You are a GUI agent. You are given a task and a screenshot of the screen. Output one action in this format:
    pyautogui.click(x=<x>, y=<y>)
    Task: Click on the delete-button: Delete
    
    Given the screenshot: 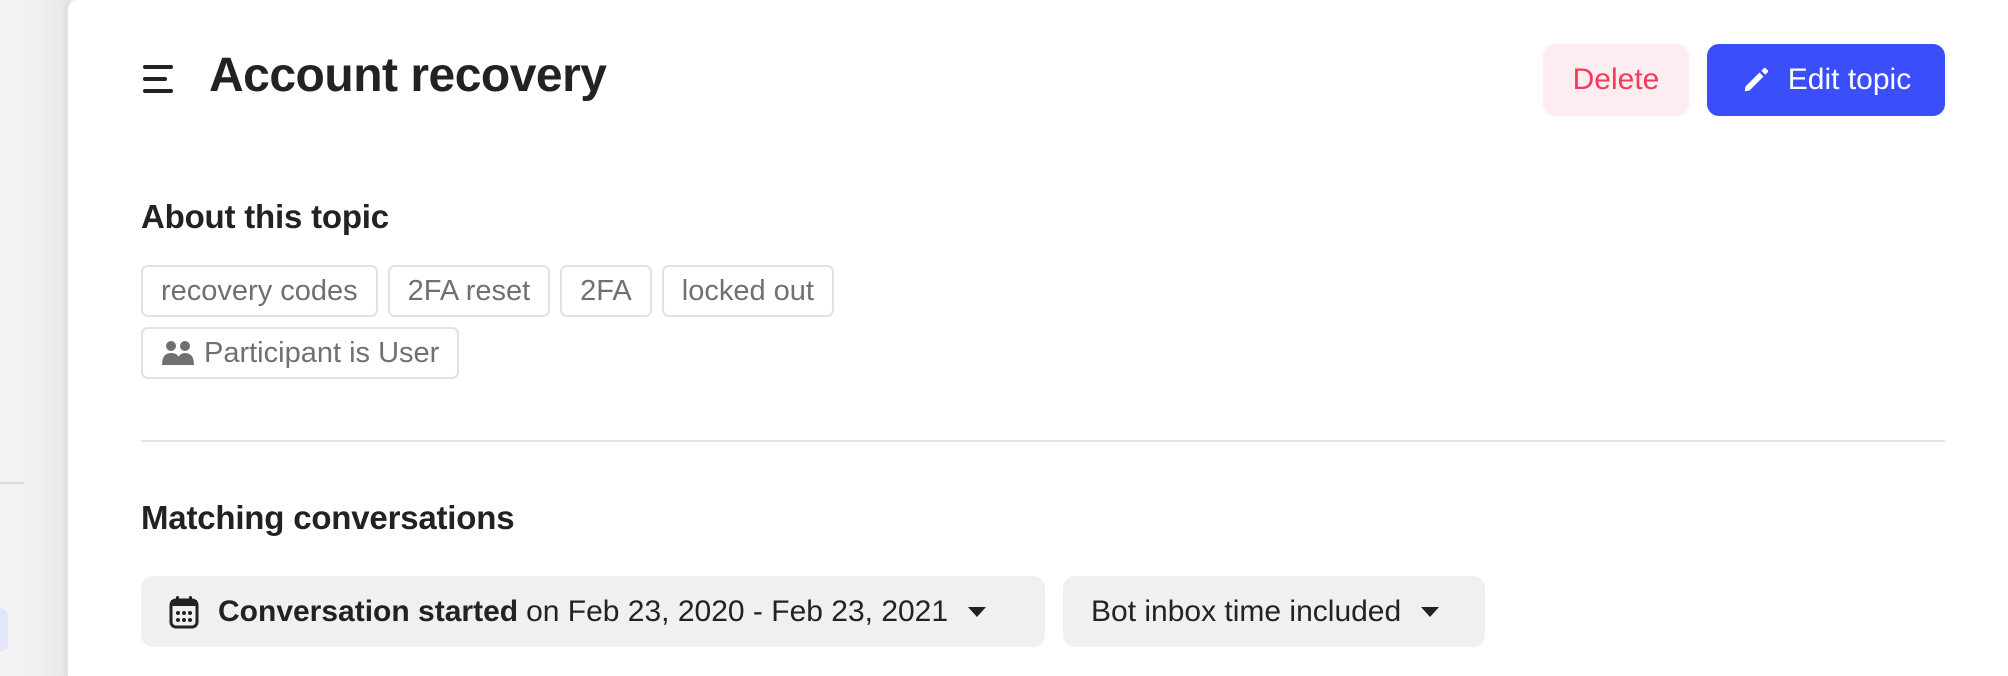 What is the action you would take?
    pyautogui.click(x=1616, y=80)
    